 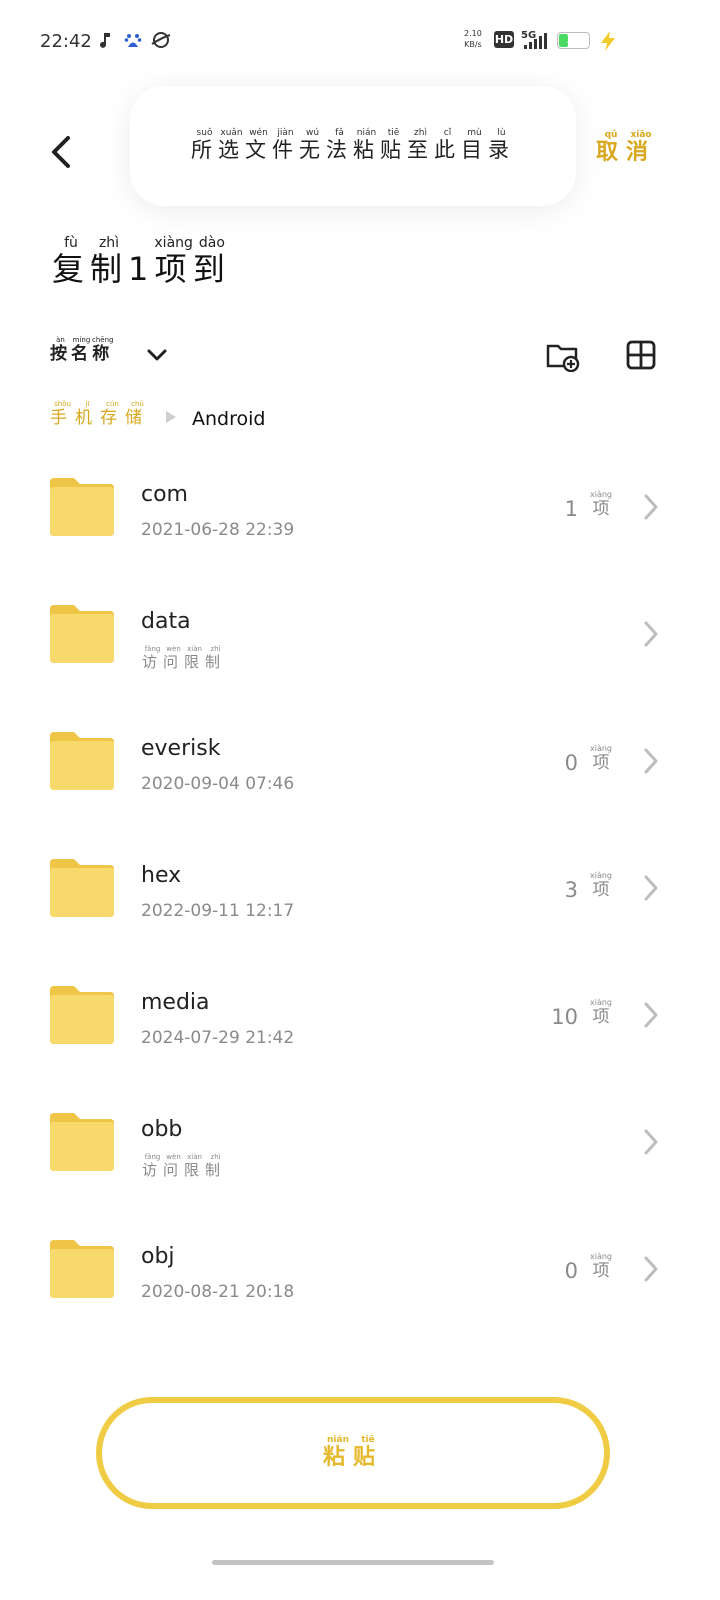 I want to click on chevron-down-icon, so click(x=157, y=355).